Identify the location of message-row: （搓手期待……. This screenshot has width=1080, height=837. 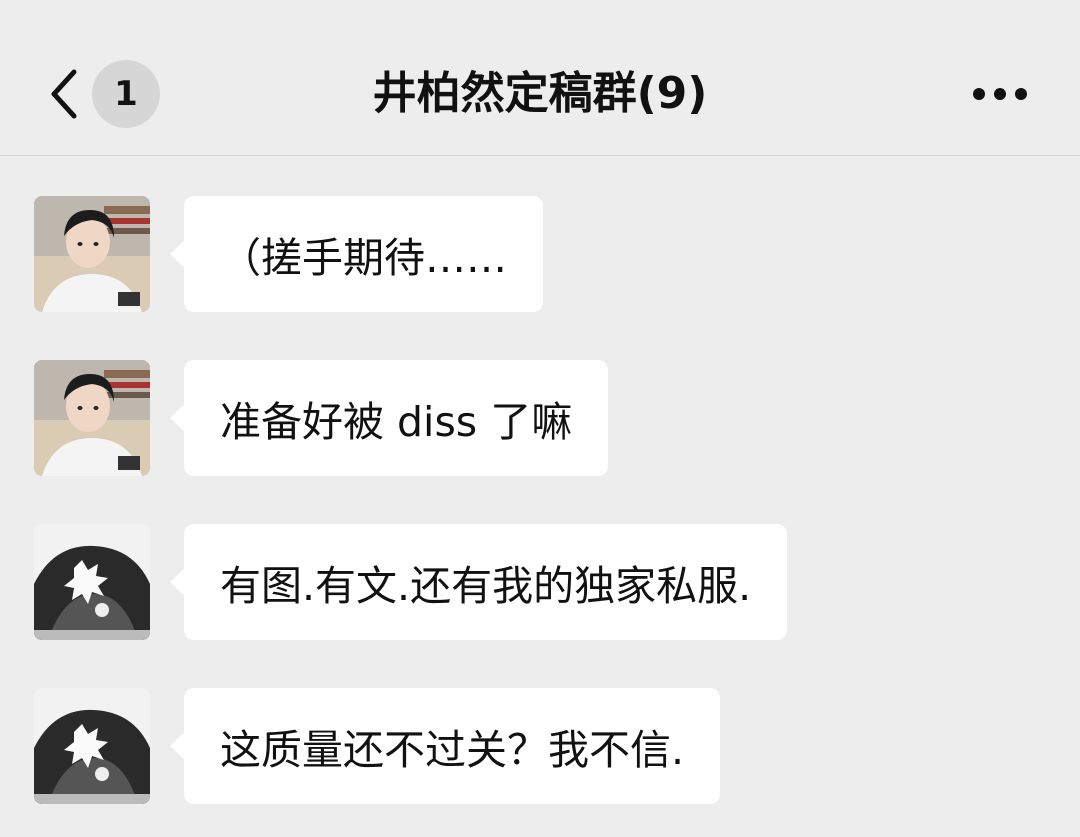
(540, 255).